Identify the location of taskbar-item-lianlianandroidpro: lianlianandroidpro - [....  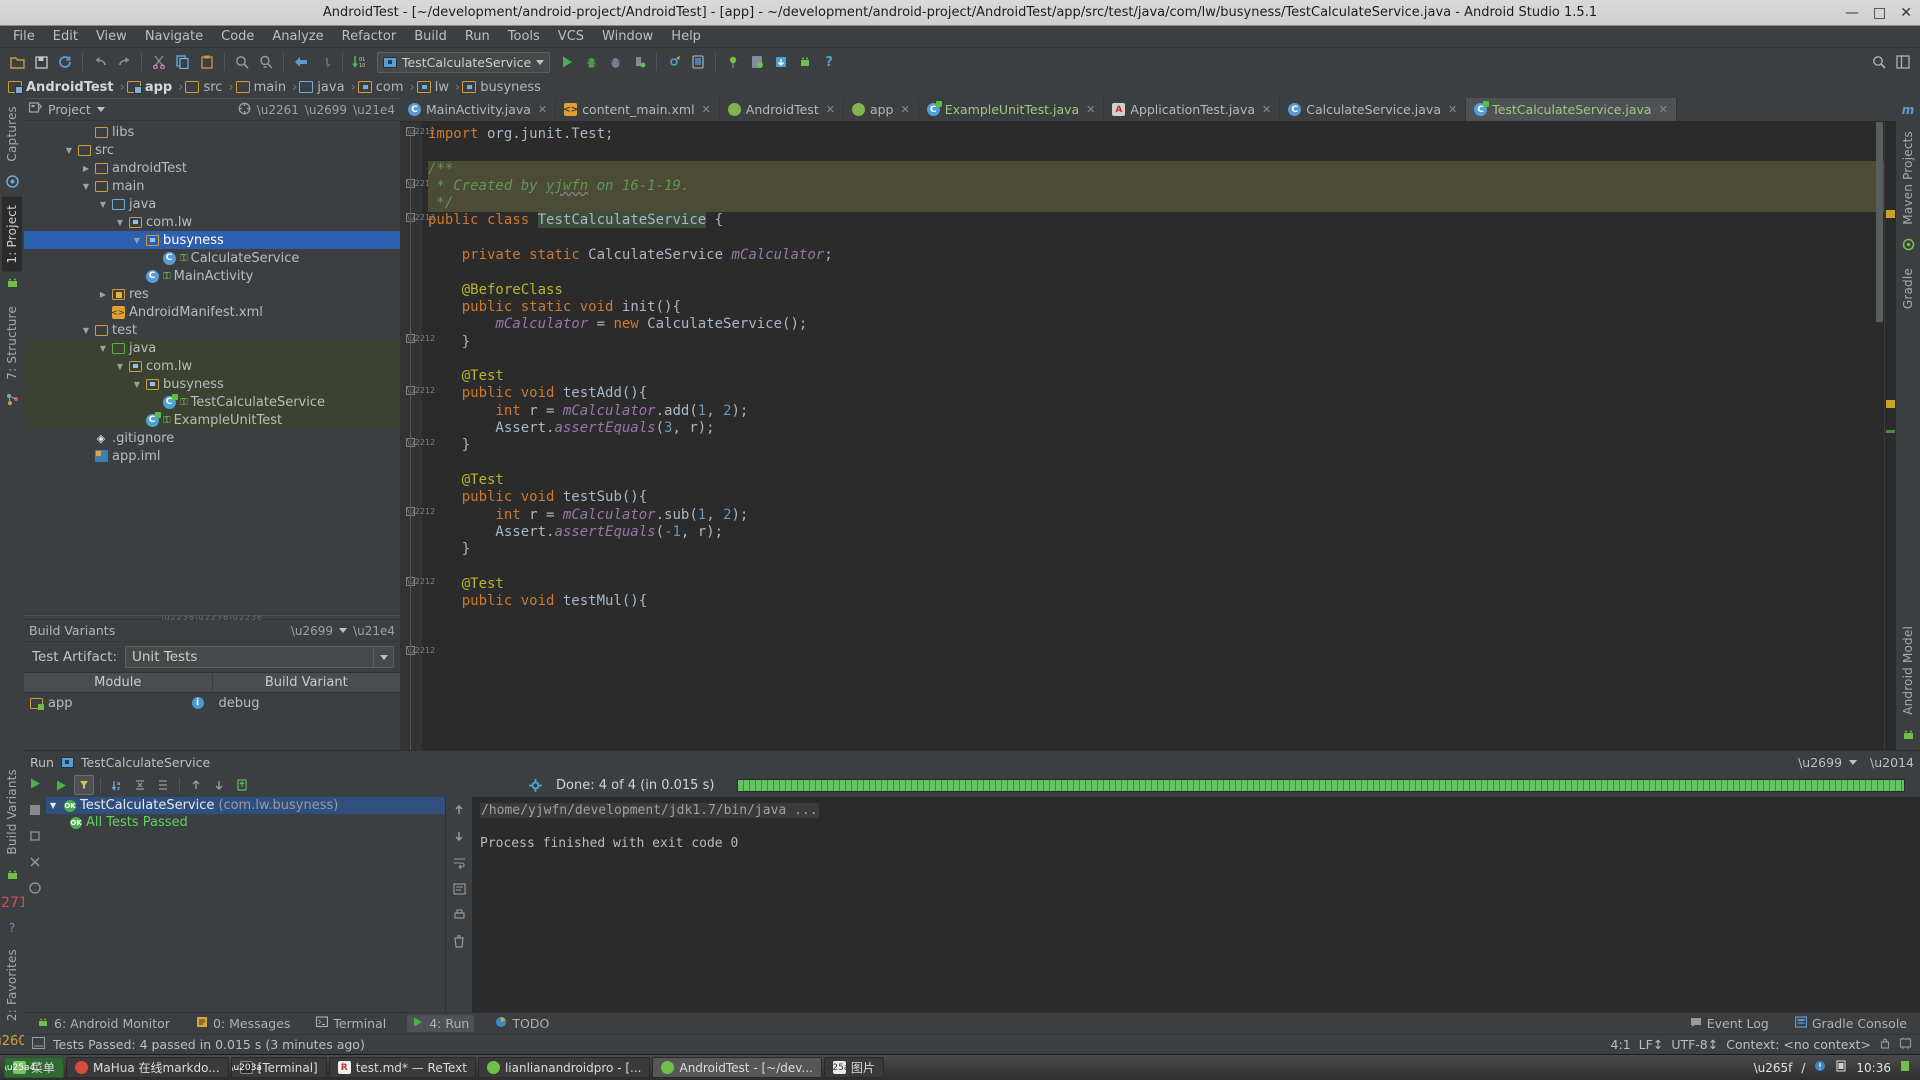
(564, 1067).